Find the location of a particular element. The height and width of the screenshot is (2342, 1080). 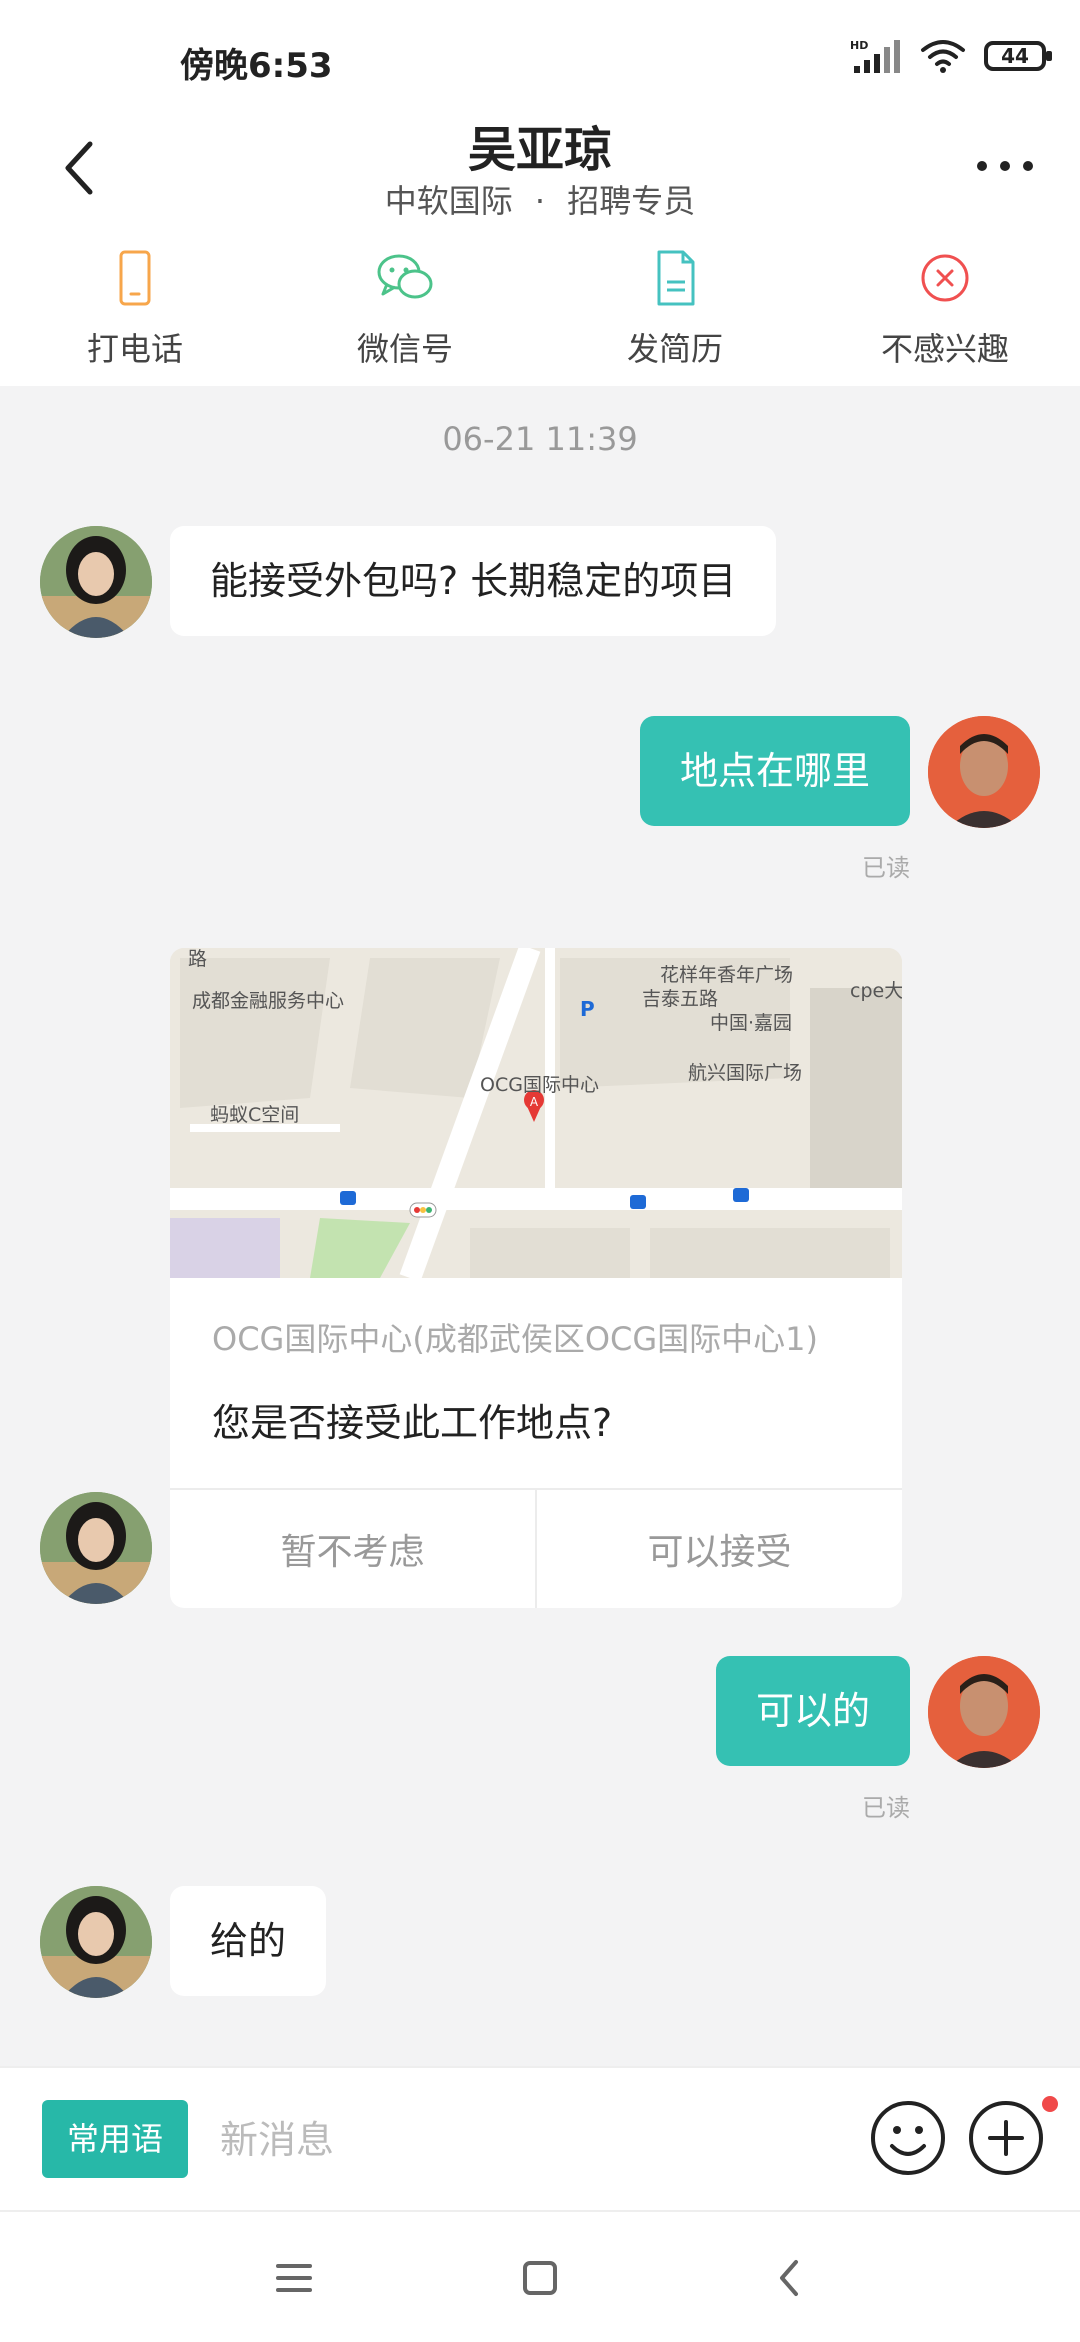

plus-icon is located at coordinates (1006, 2138).